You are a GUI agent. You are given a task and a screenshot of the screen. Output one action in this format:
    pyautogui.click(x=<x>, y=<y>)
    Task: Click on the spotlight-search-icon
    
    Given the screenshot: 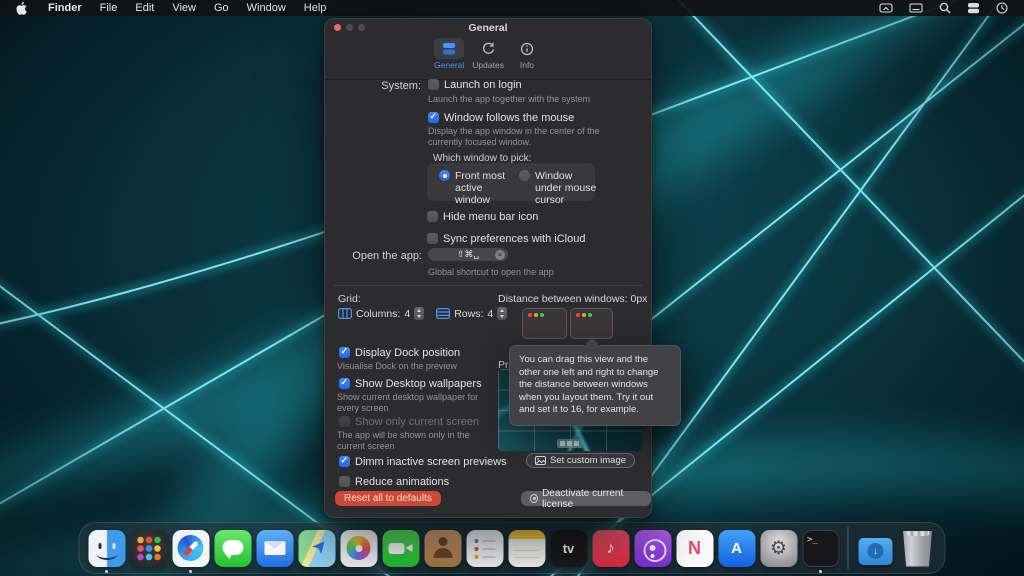 What is the action you would take?
    pyautogui.click(x=945, y=8)
    